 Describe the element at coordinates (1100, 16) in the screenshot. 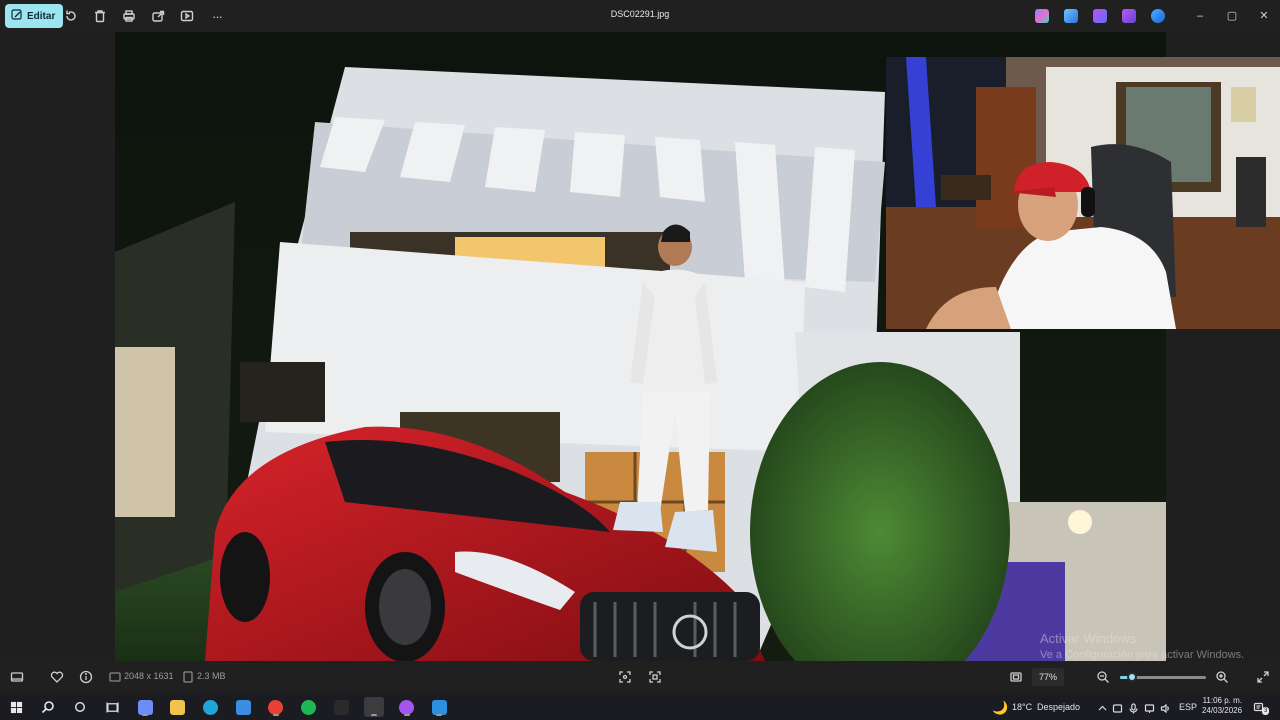

I see `clipchamp-icon` at that location.